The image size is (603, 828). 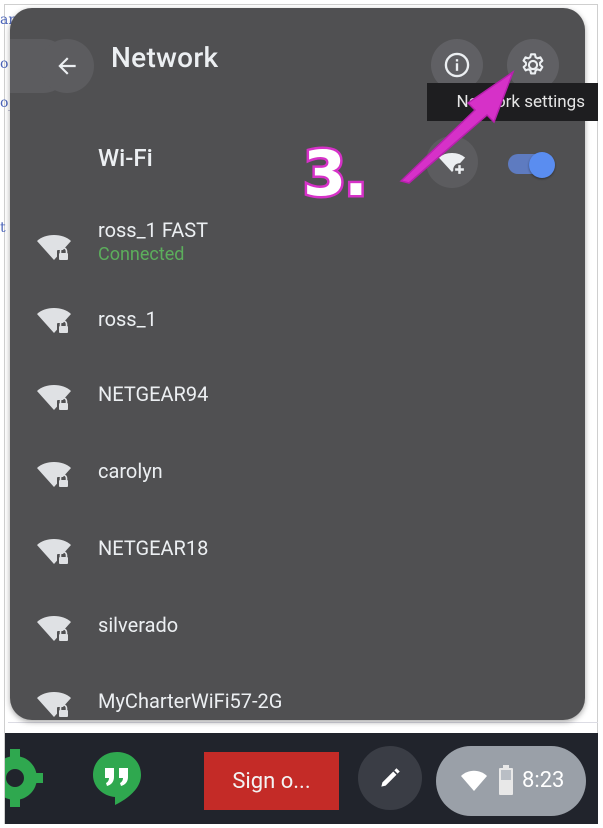 What do you see at coordinates (153, 394) in the screenshot?
I see `network-name: NETGEAR94` at bounding box center [153, 394].